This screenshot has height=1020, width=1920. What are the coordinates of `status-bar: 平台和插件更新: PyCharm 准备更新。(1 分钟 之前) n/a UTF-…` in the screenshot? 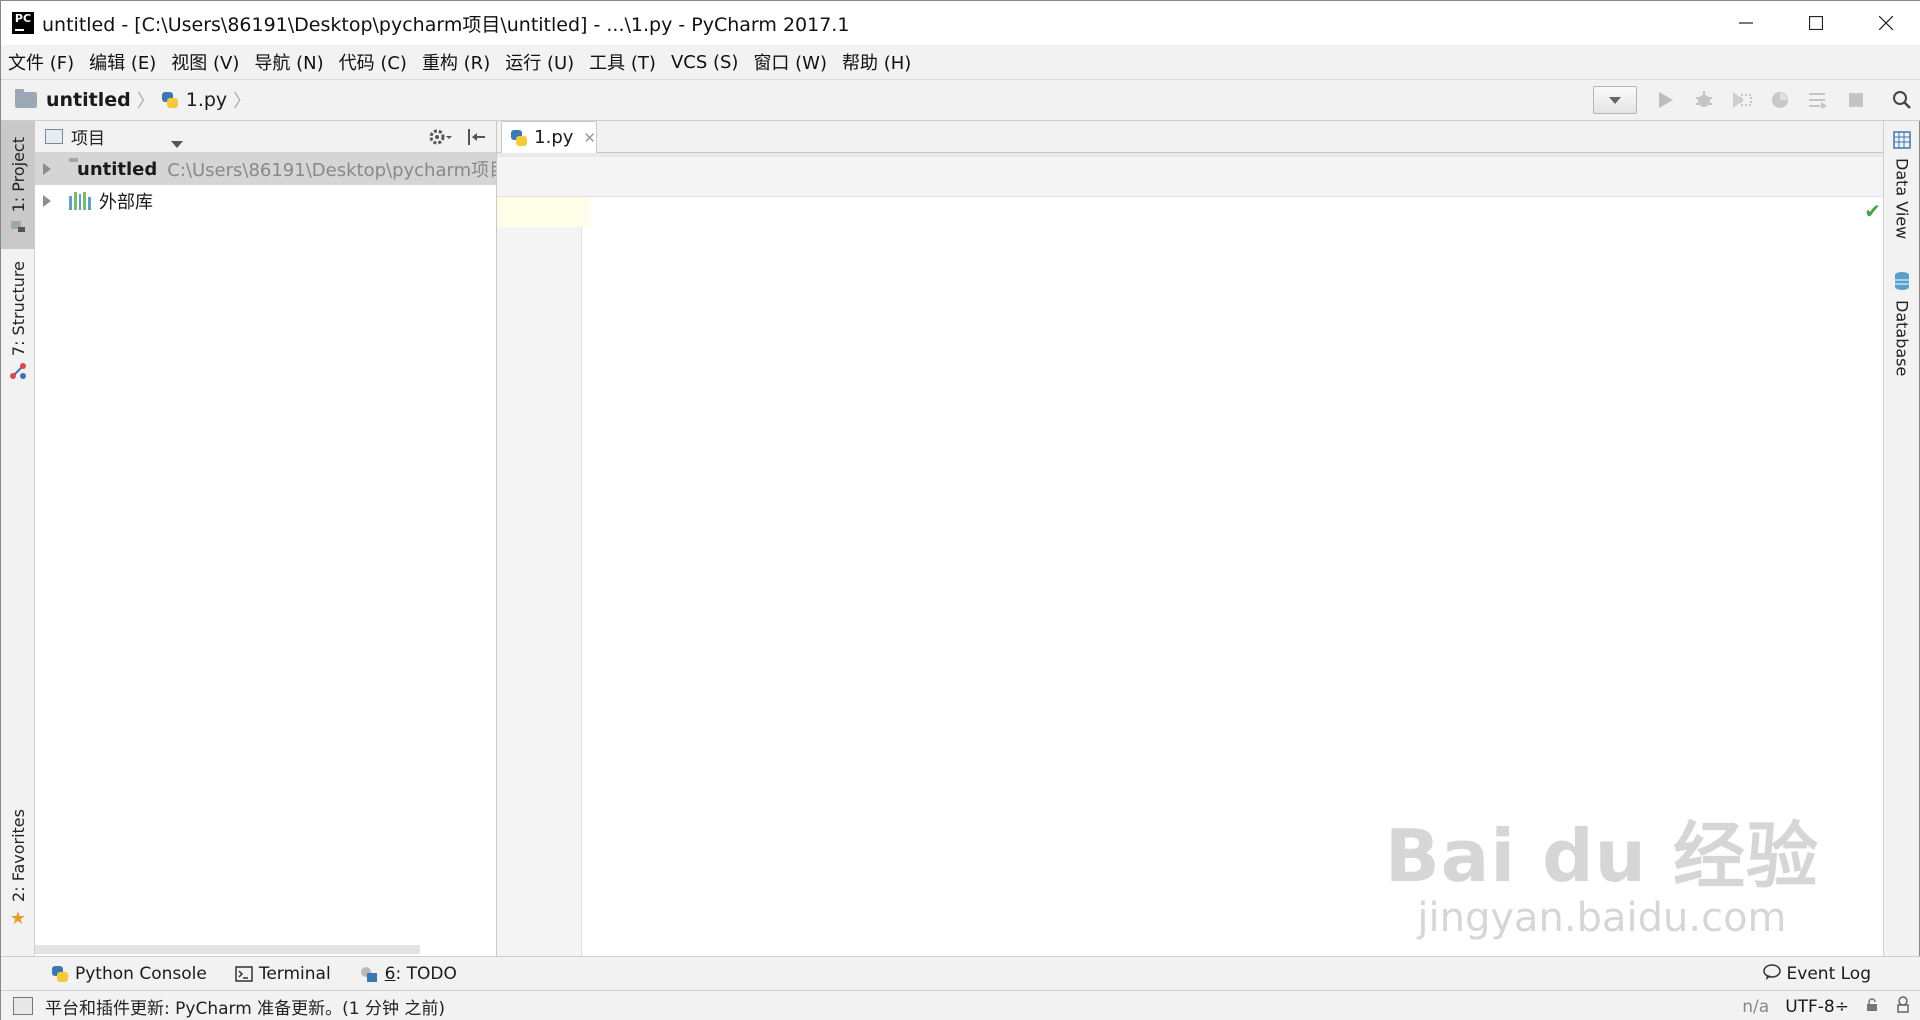 It's located at (960, 1005).